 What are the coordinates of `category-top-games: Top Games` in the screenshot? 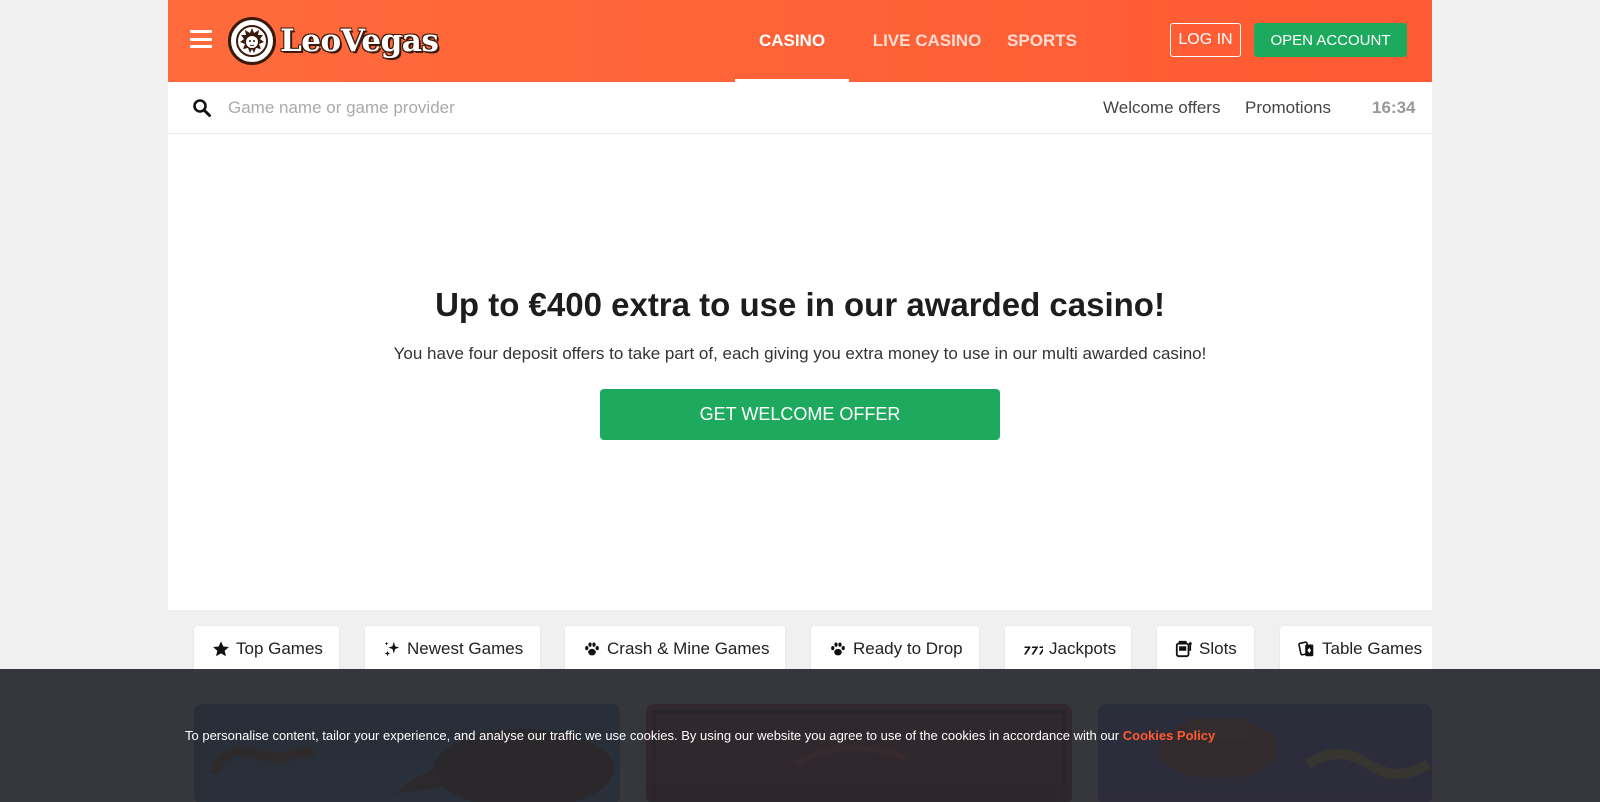 It's located at (266, 649).